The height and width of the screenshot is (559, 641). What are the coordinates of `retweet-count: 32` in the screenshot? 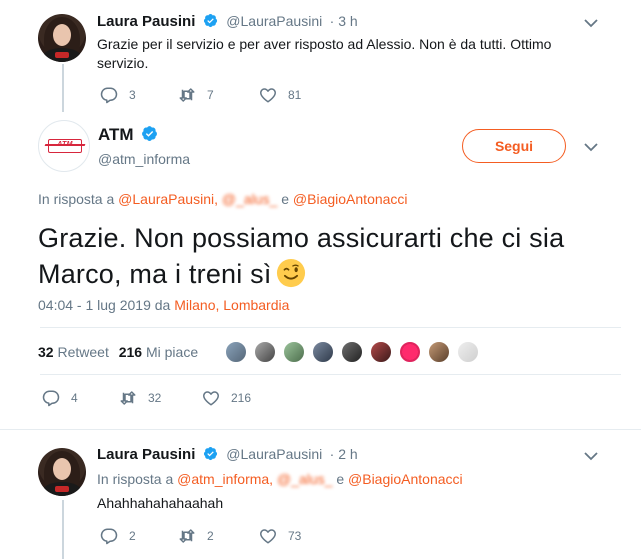 It's located at (155, 398).